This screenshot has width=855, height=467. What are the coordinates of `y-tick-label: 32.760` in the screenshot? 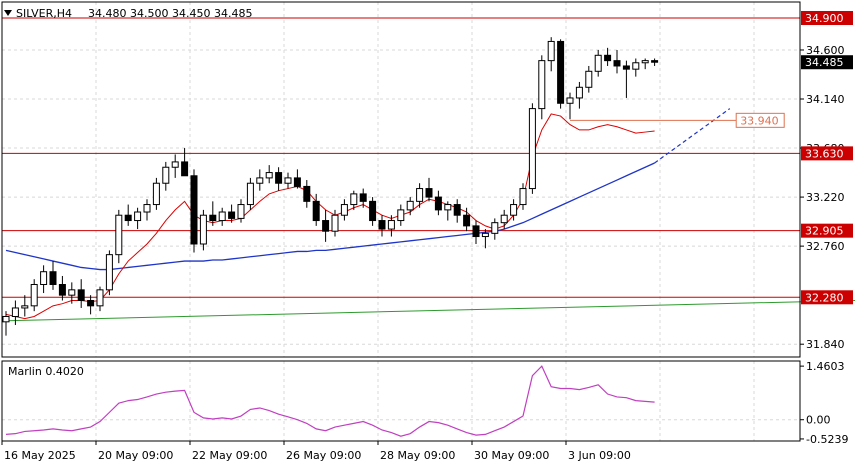 It's located at (825, 246).